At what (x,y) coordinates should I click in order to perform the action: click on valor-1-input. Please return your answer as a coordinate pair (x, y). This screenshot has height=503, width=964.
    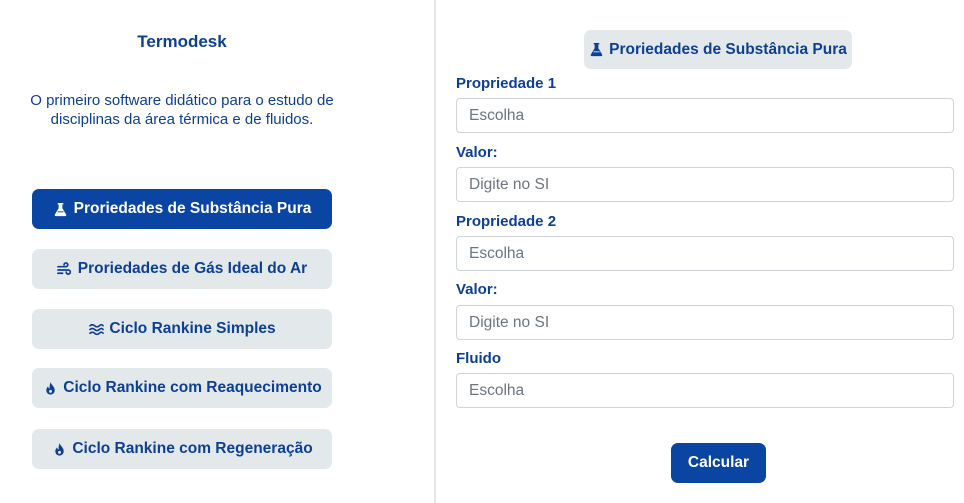
    Looking at the image, I should click on (705, 184).